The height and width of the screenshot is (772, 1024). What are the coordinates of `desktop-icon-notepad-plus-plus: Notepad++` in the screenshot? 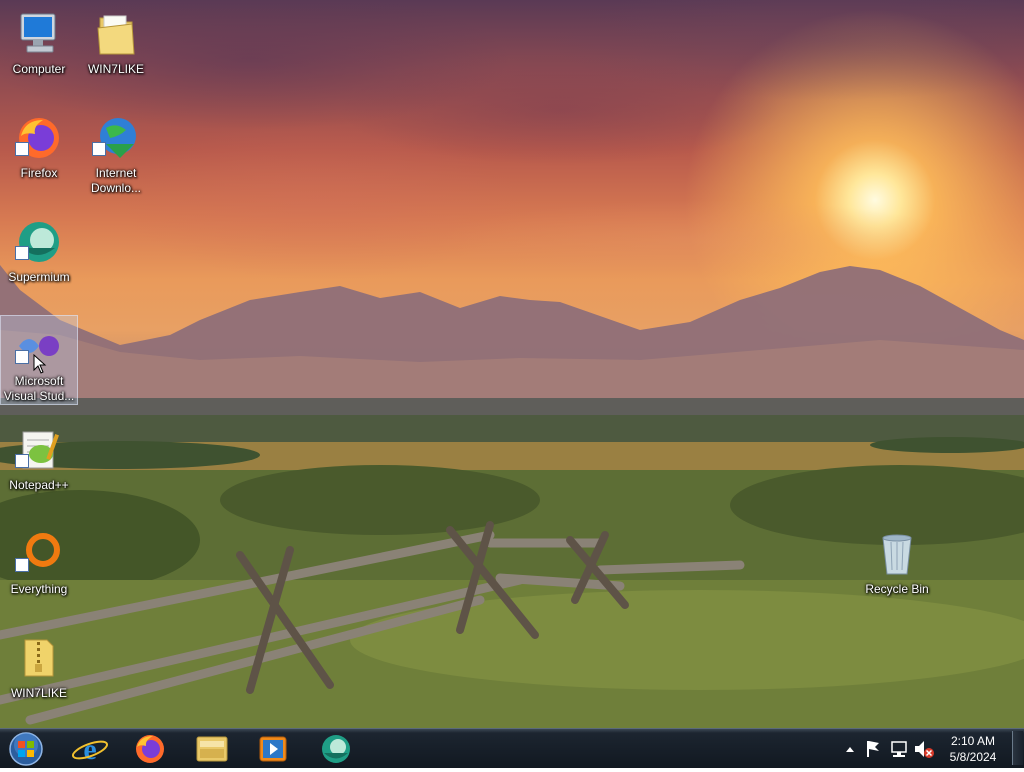 It's located at (39, 464).